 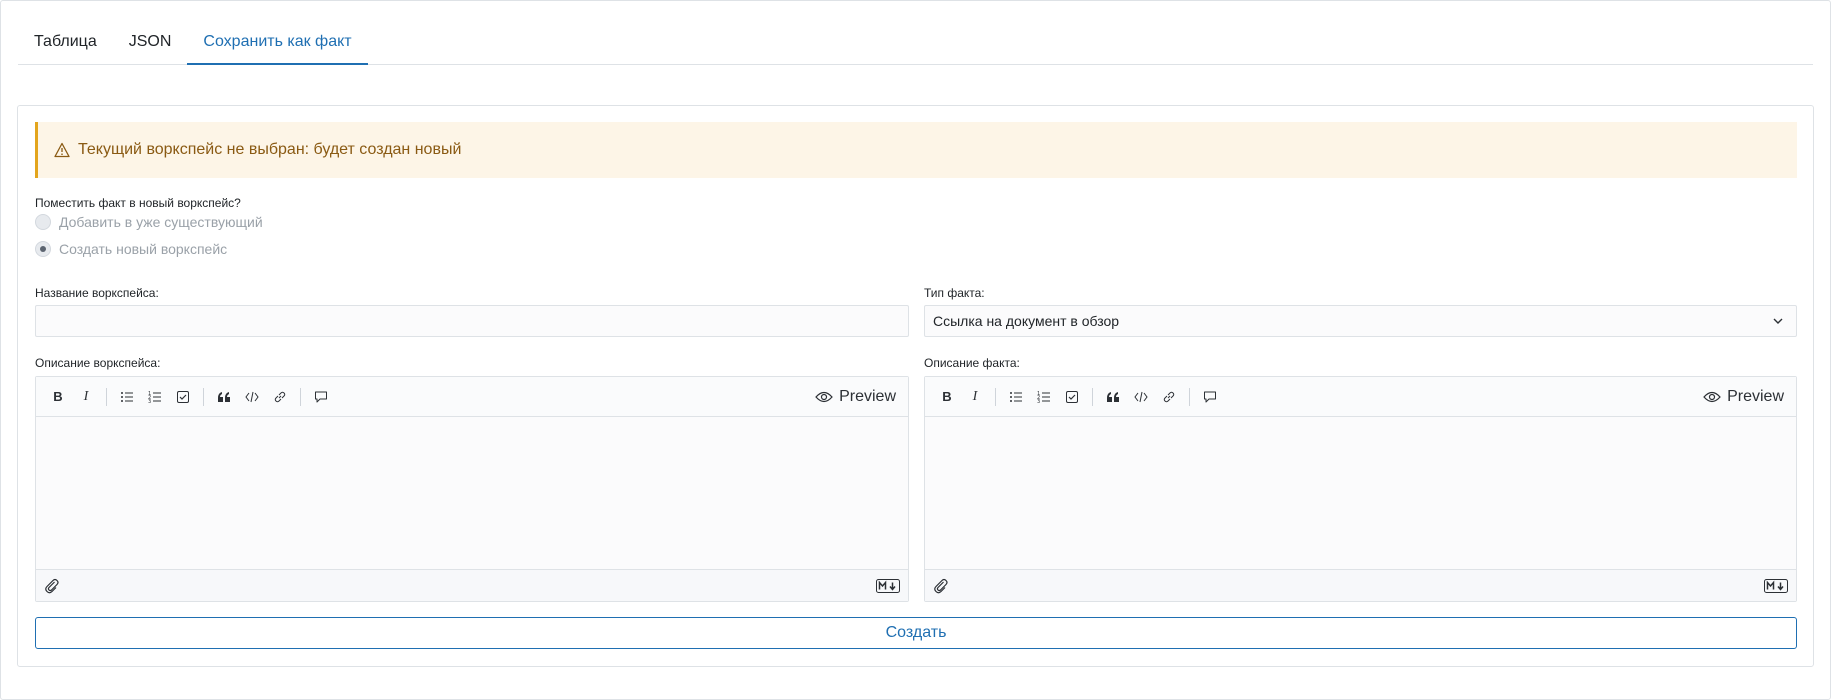 What do you see at coordinates (161, 222) in the screenshot?
I see `radio-add-existing-label: Добавить в уже существующий` at bounding box center [161, 222].